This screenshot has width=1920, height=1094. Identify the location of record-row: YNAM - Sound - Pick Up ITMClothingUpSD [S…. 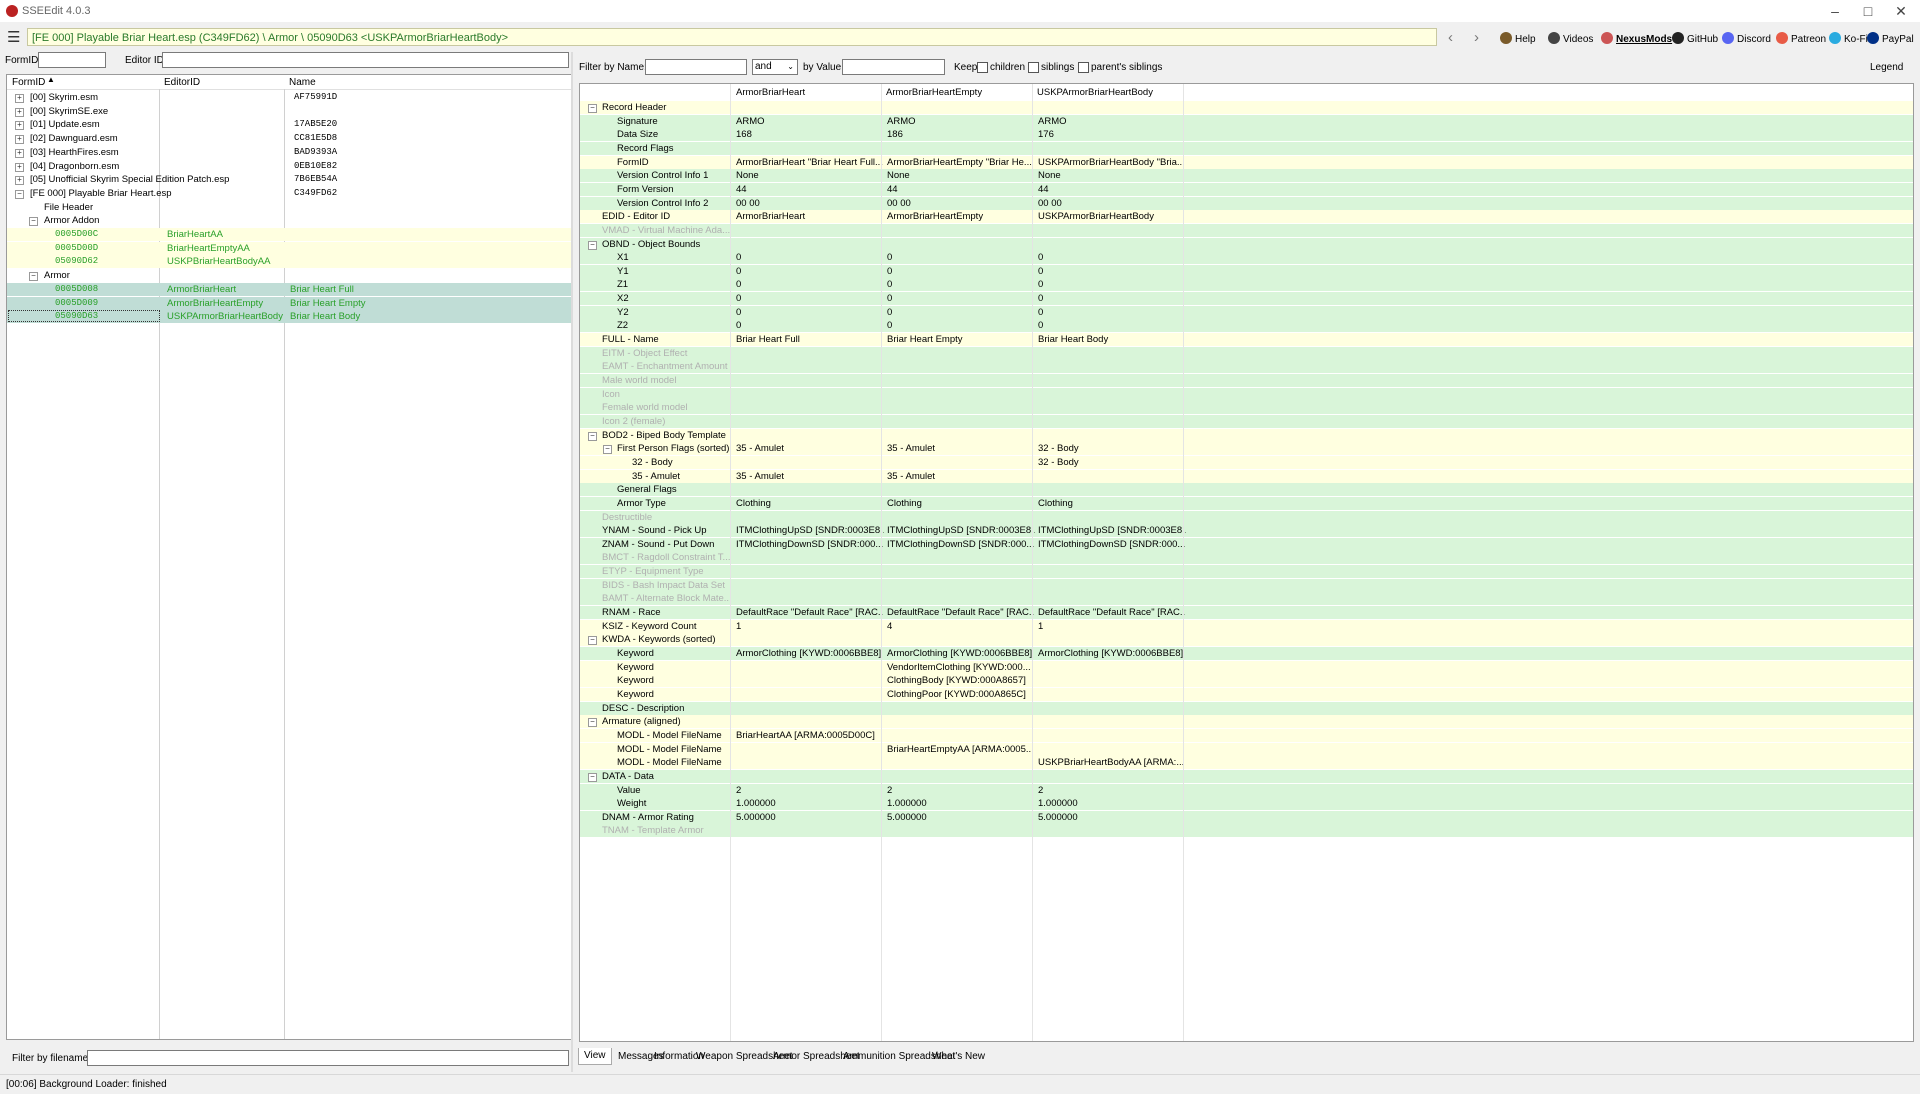
(1246, 531).